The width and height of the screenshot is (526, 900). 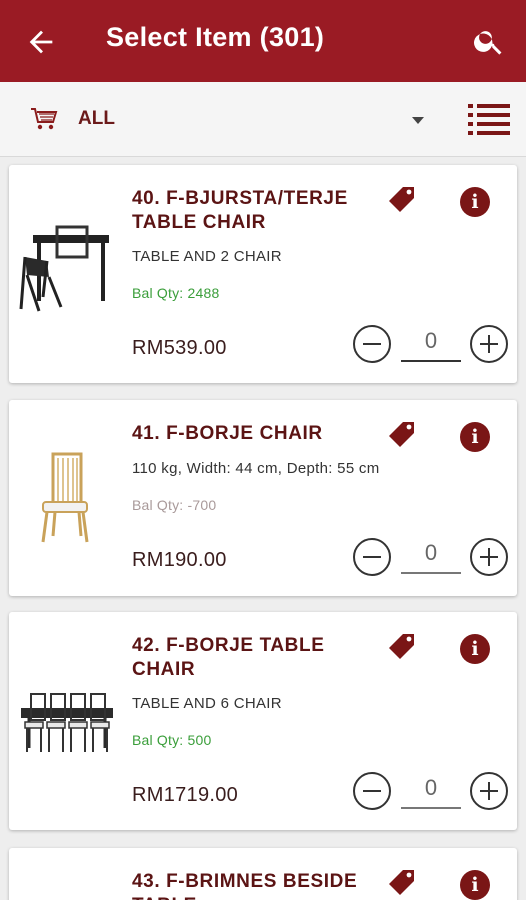 What do you see at coordinates (228, 657) in the screenshot?
I see `product-name: 42. F-BORJE TABLE CHAIR` at bounding box center [228, 657].